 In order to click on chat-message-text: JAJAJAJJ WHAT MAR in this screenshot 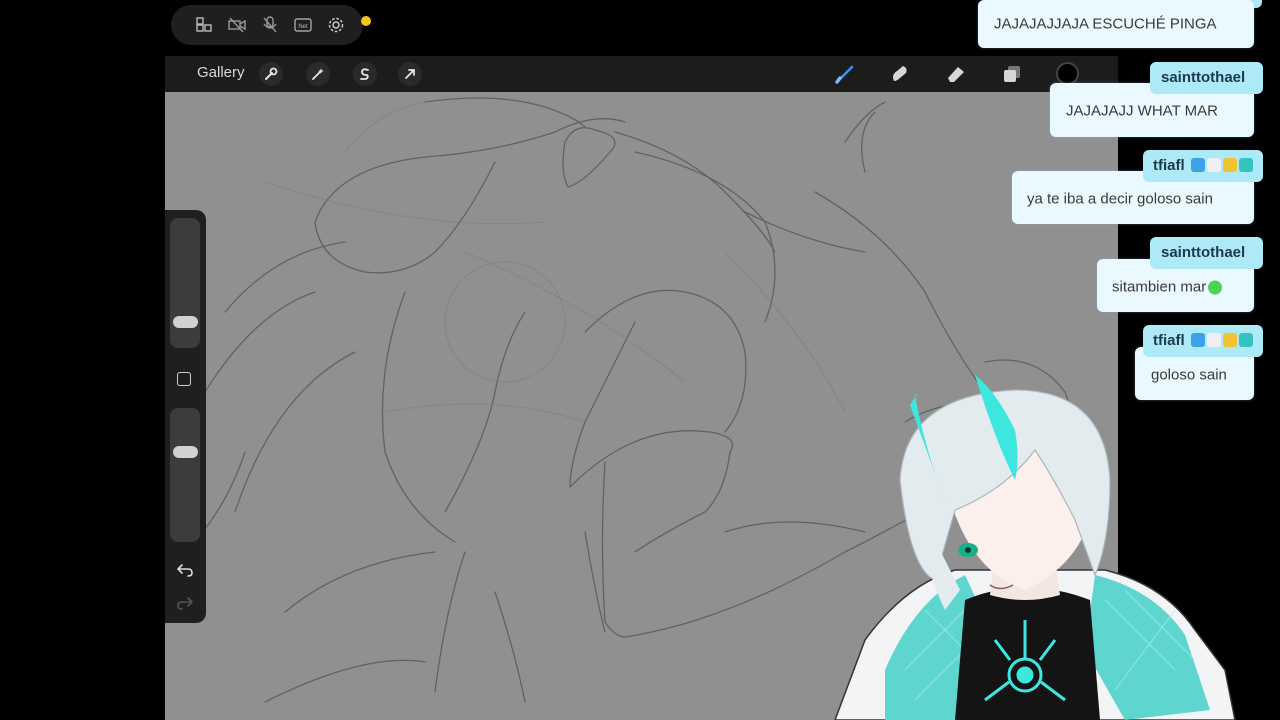, I will do `click(1142, 111)`.